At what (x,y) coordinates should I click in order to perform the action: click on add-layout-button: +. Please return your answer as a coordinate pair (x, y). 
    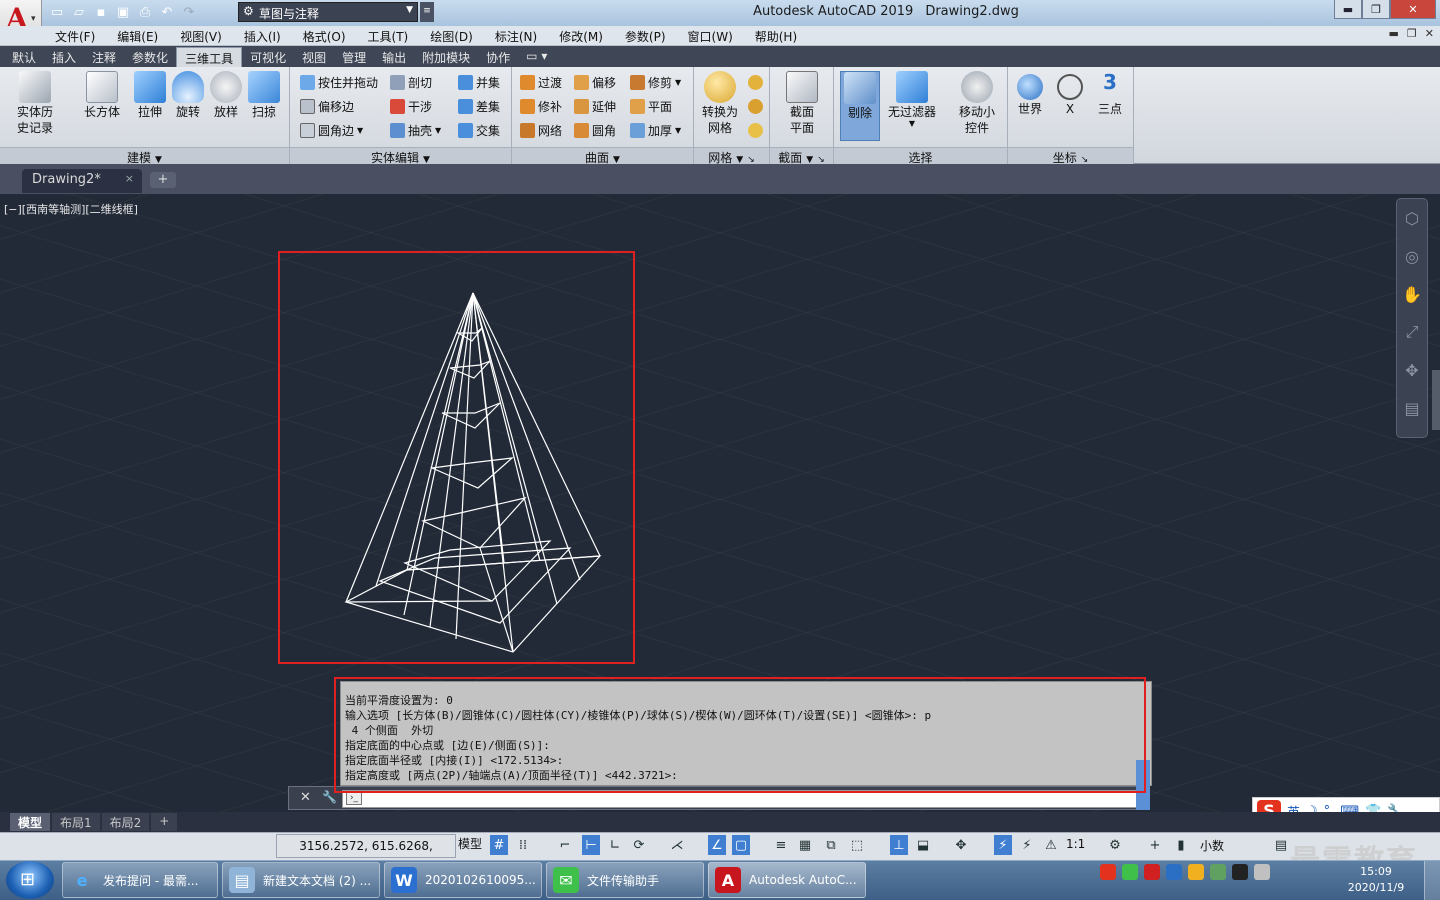
    Looking at the image, I should click on (164, 822).